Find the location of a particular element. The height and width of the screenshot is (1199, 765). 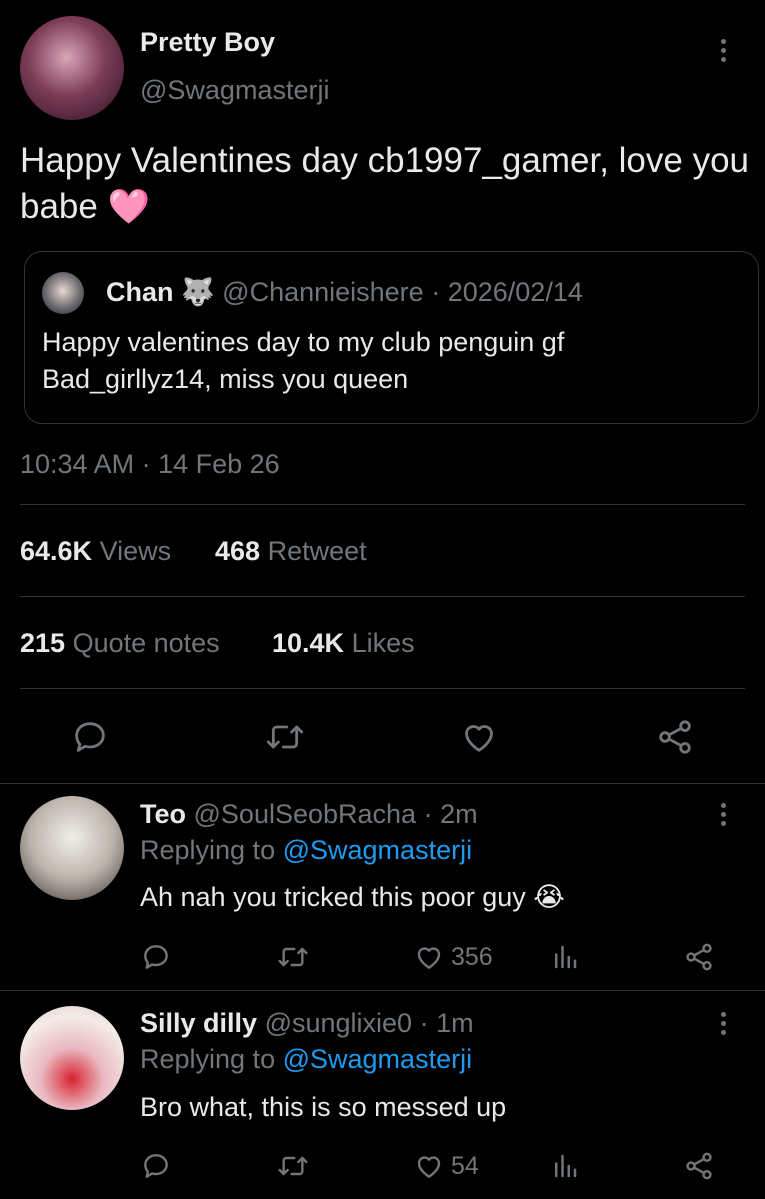

reply-2-views-icon is located at coordinates (565, 1166).